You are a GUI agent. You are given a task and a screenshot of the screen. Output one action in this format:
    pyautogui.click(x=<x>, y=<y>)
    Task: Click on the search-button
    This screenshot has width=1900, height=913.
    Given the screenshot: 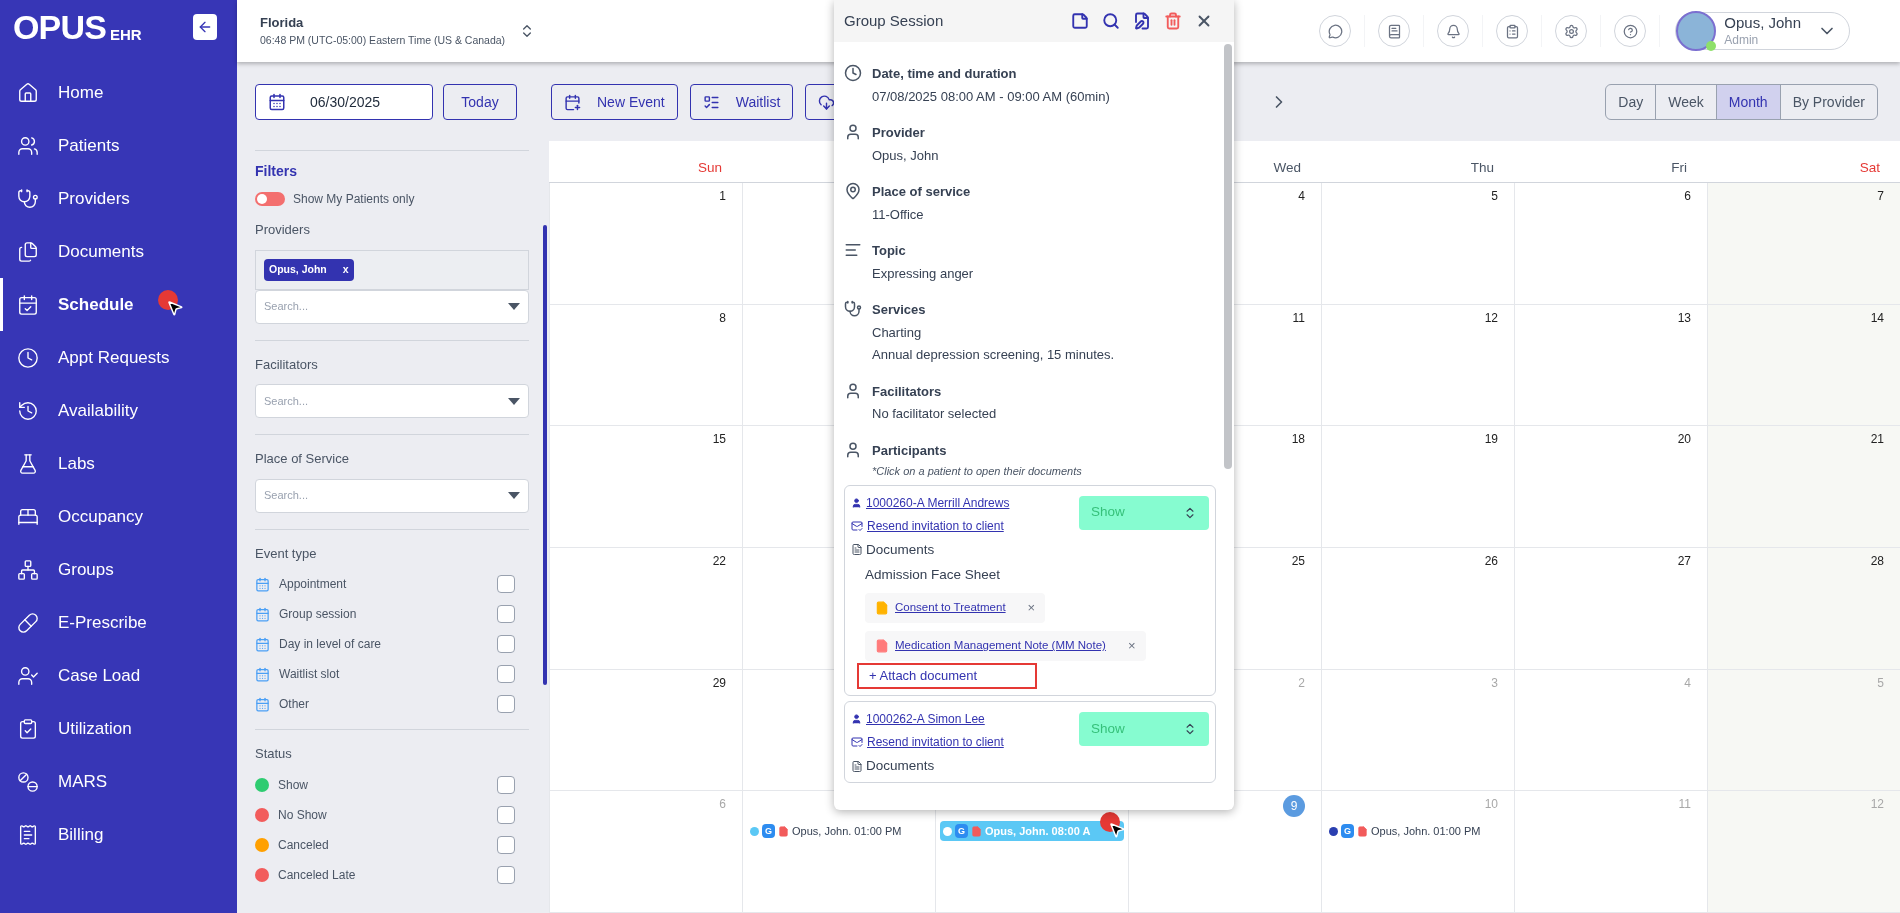 What is the action you would take?
    pyautogui.click(x=1111, y=21)
    